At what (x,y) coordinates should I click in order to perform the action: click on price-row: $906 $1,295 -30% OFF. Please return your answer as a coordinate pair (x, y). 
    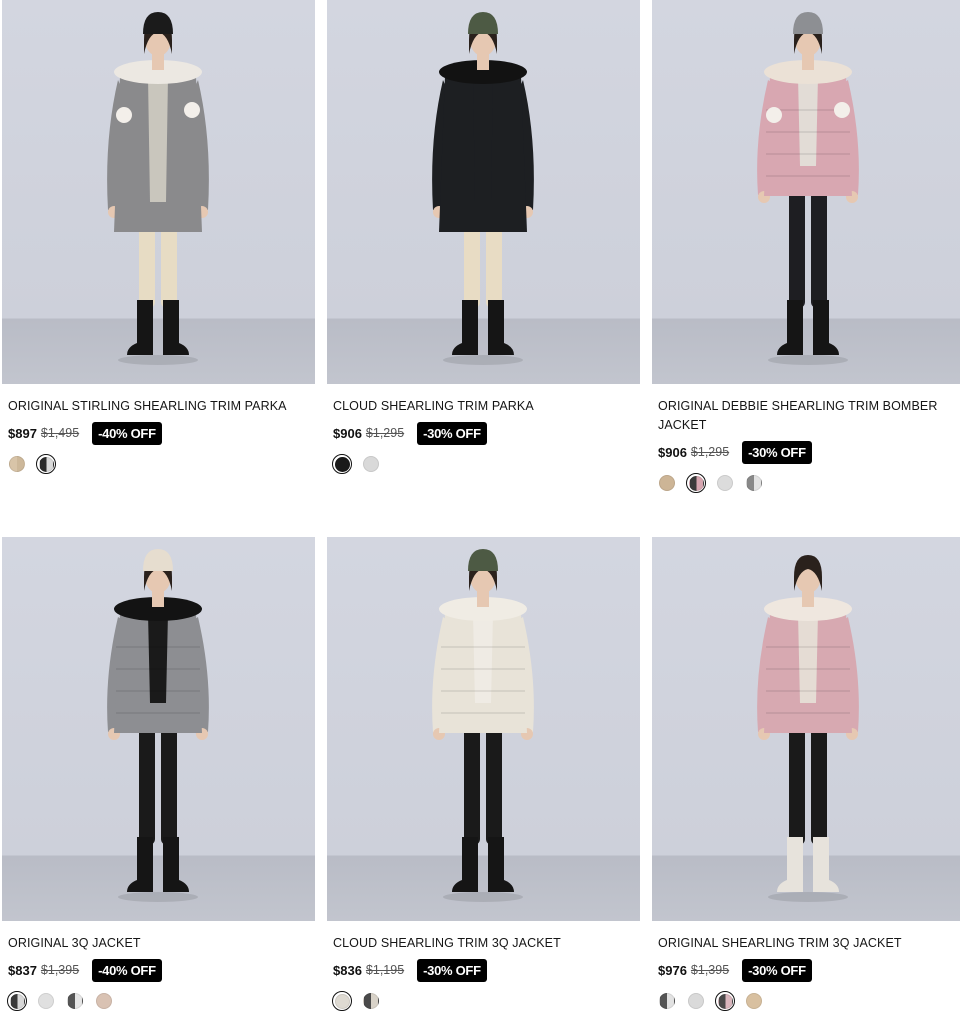
    Looking at the image, I should click on (806, 452).